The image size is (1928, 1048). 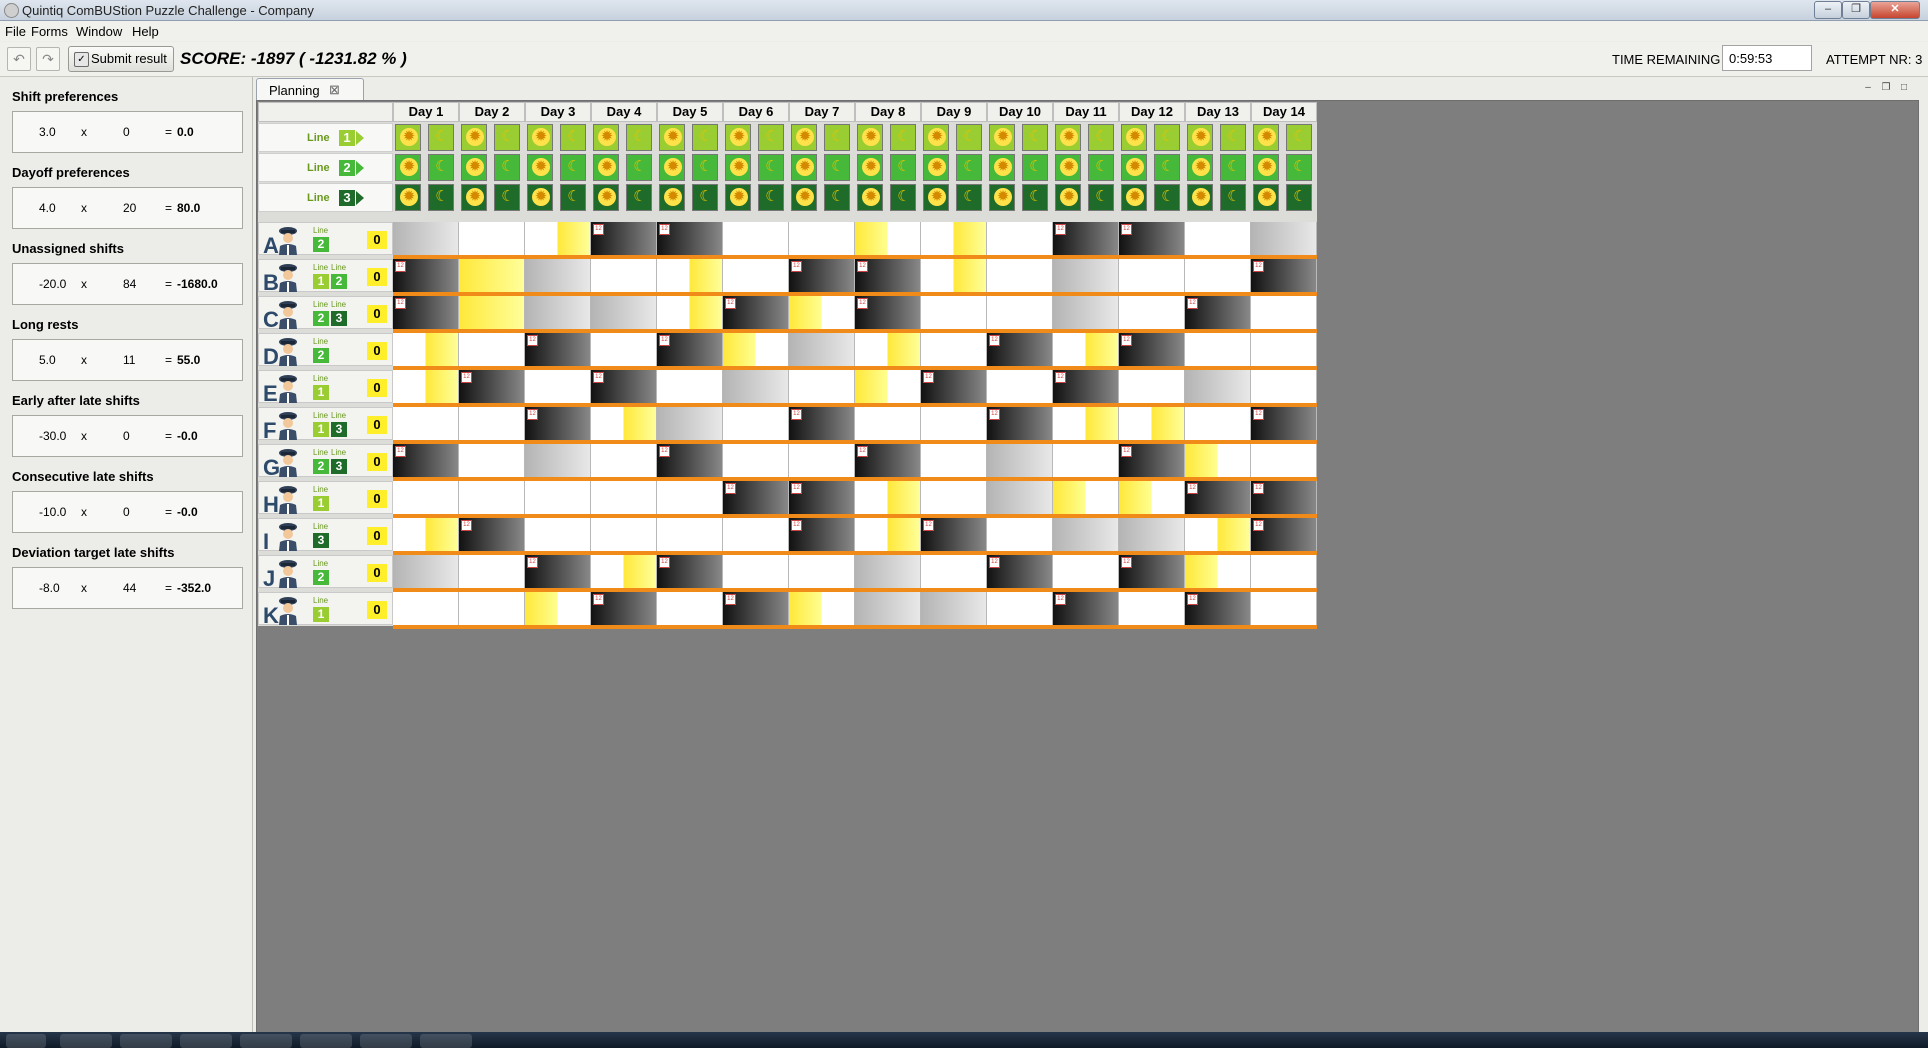 I want to click on maximize-button: ❐, so click(x=1856, y=10).